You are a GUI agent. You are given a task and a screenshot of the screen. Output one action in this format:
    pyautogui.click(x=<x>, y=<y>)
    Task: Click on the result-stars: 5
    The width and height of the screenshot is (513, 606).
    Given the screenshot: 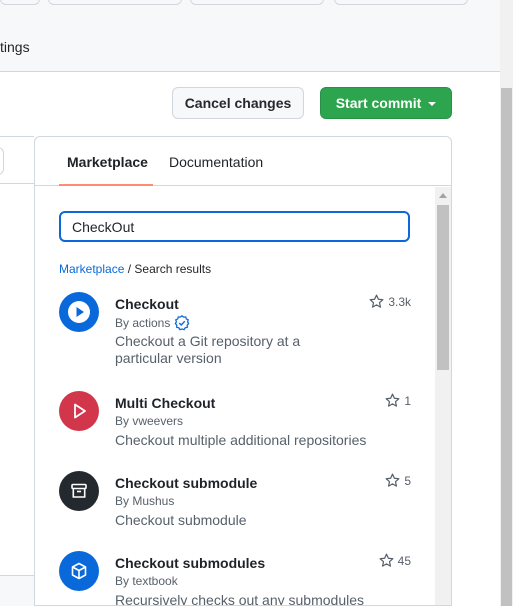 What is the action you would take?
    pyautogui.click(x=398, y=480)
    